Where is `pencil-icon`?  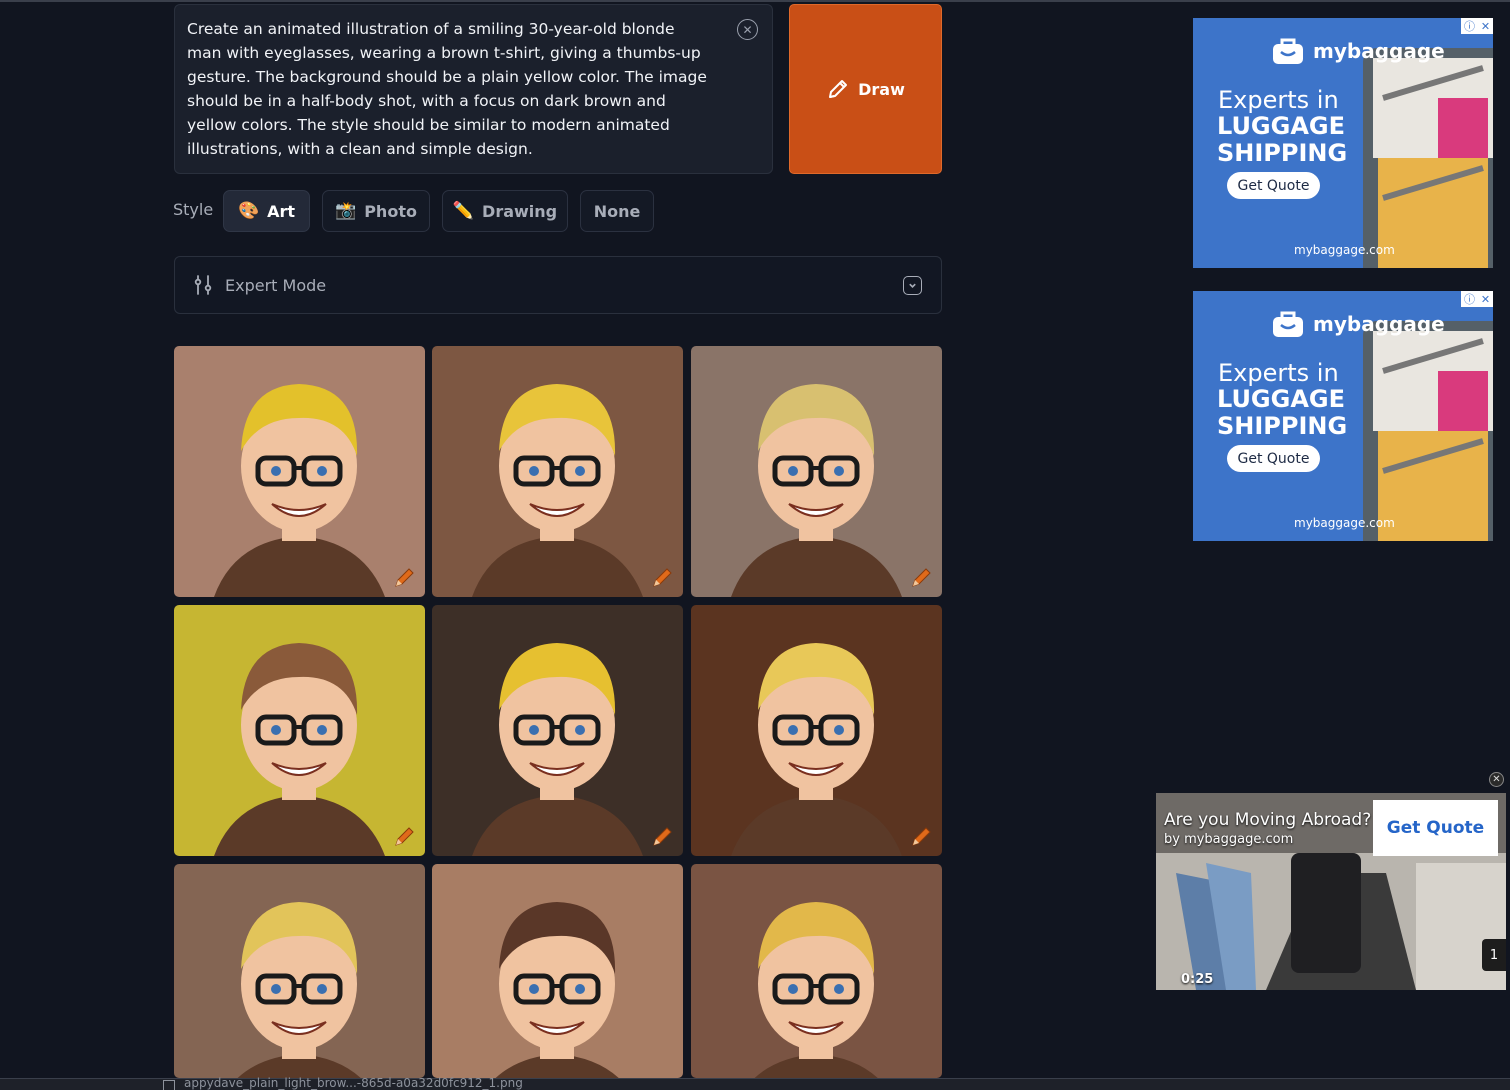 pencil-icon is located at coordinates (838, 89).